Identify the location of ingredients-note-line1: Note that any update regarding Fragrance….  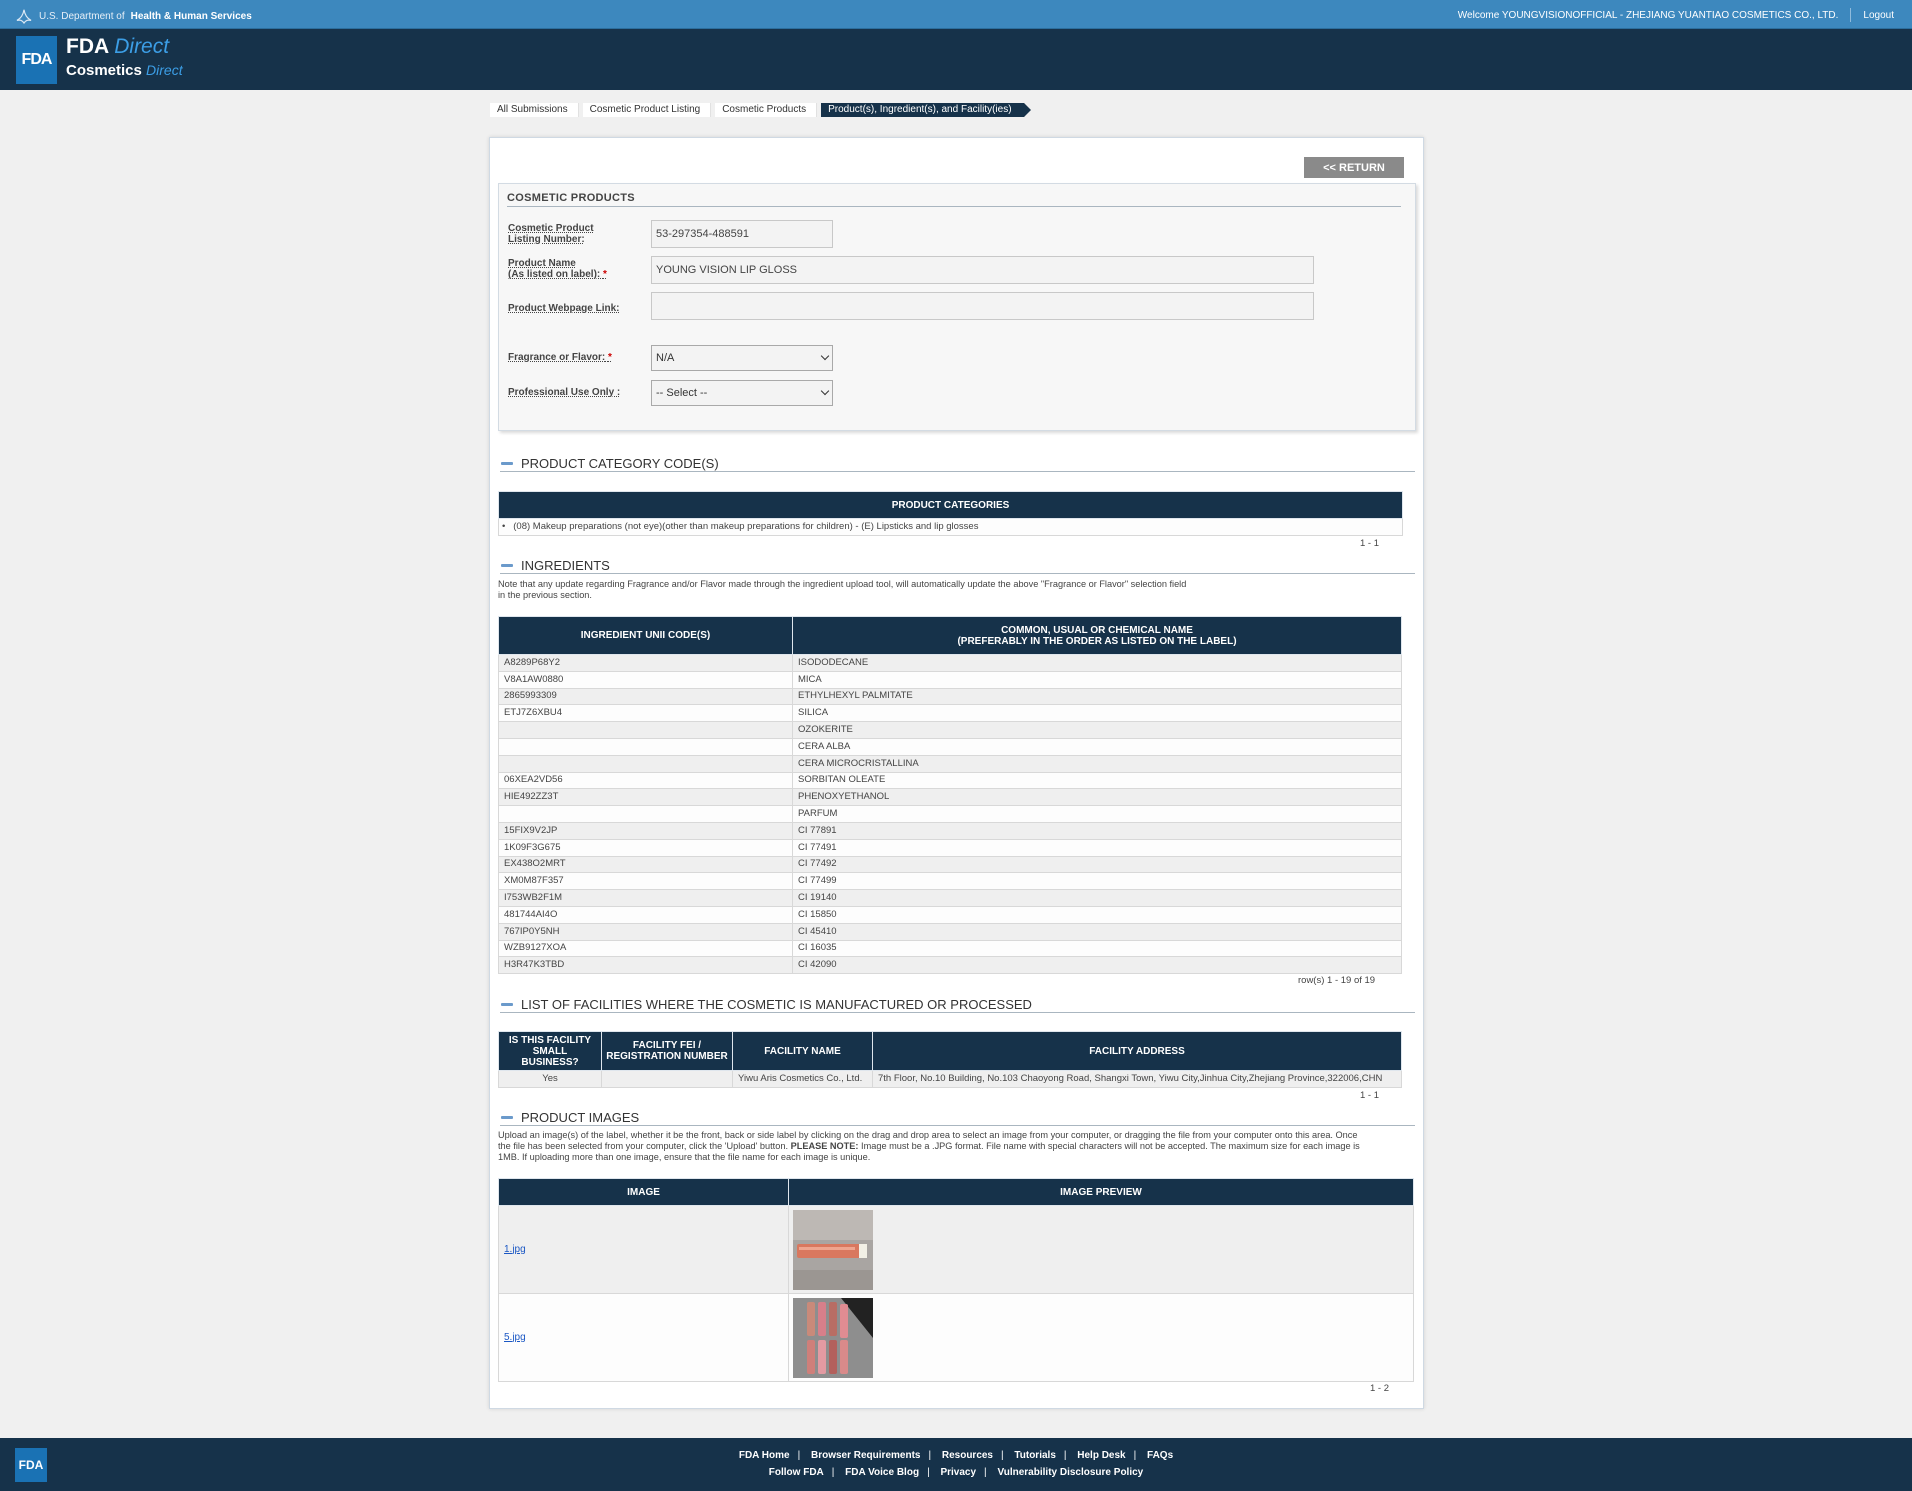
(842, 584).